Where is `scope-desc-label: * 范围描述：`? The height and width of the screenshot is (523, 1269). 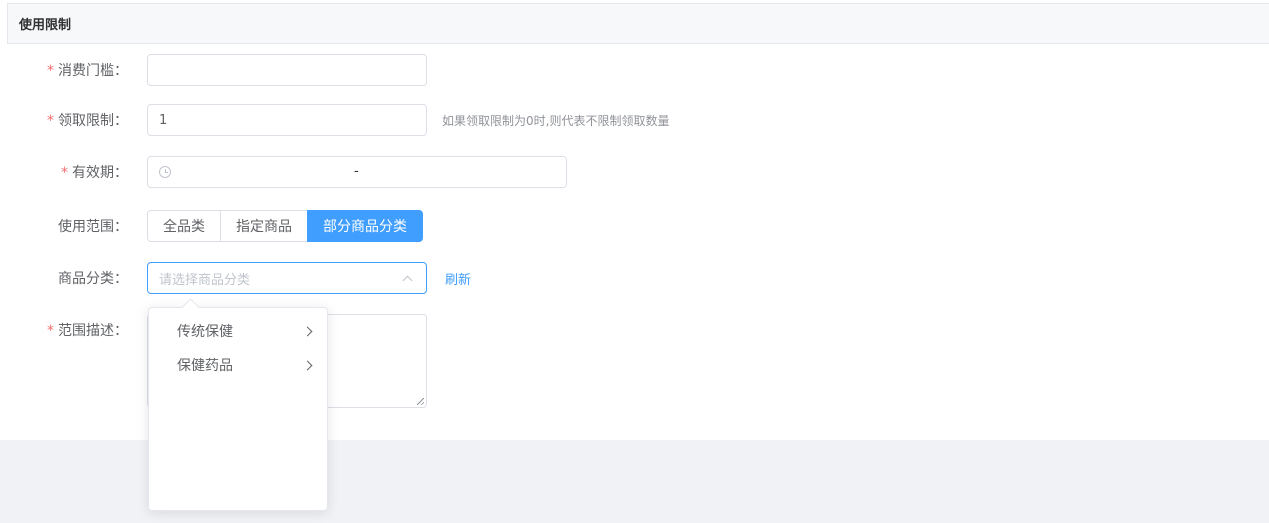
scope-desc-label: * 范围描述： is located at coordinates (87, 331).